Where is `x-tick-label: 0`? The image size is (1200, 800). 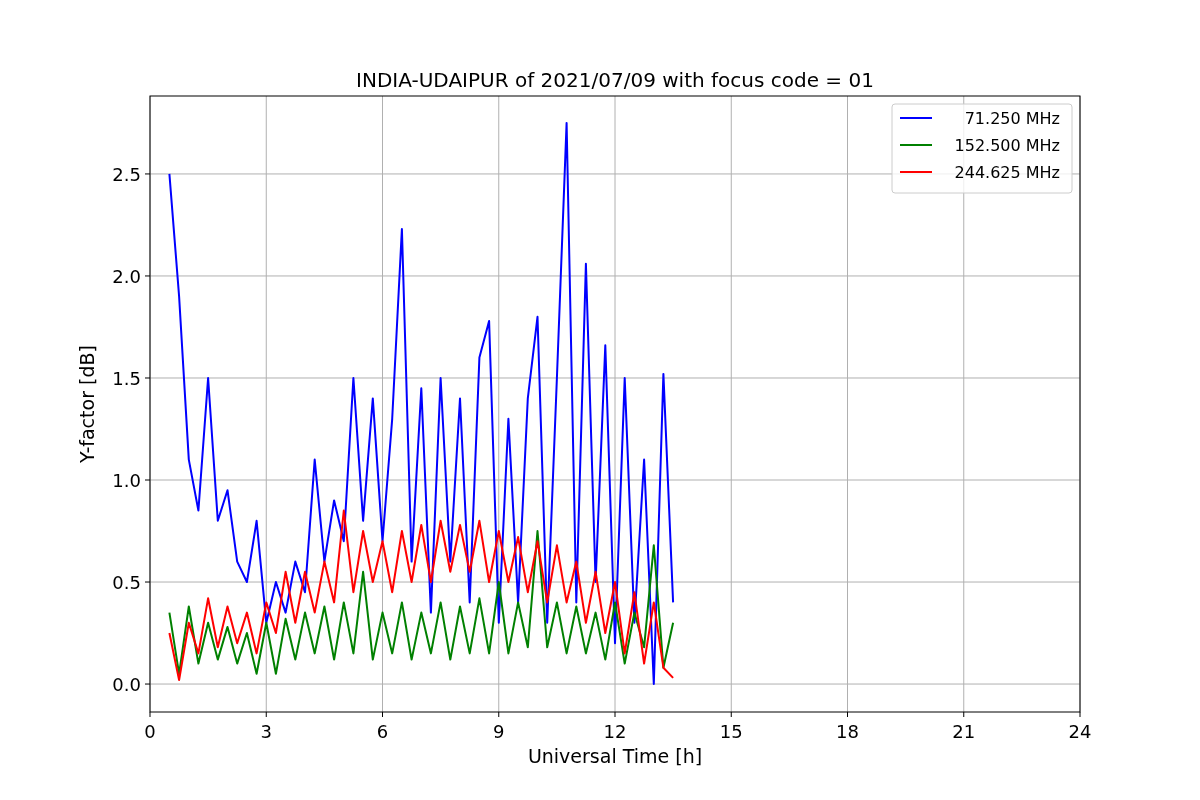 x-tick-label: 0 is located at coordinates (150, 731).